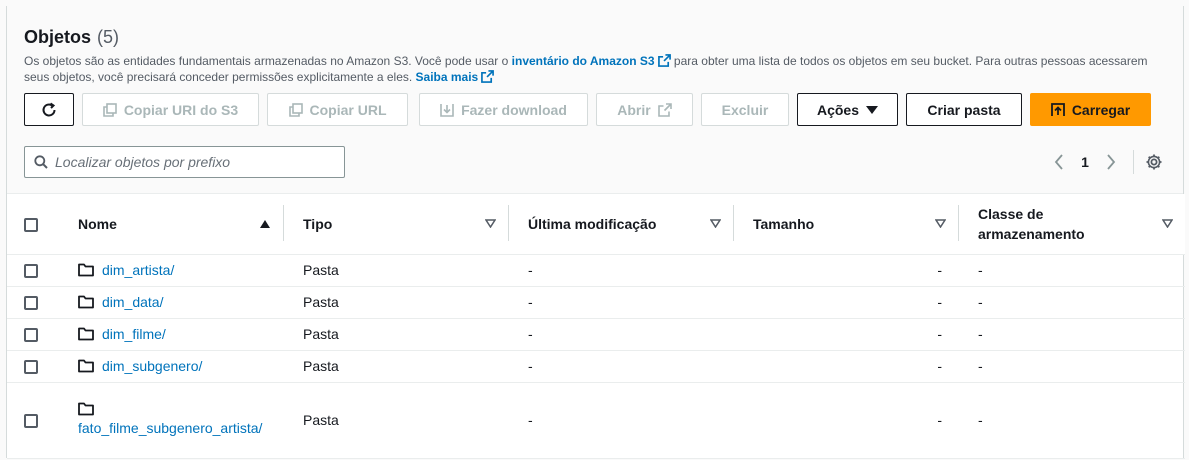 Image resolution: width=1189 pixels, height=460 pixels. I want to click on table-row: dim_subgenero/ Pasta - - -, so click(596, 366).